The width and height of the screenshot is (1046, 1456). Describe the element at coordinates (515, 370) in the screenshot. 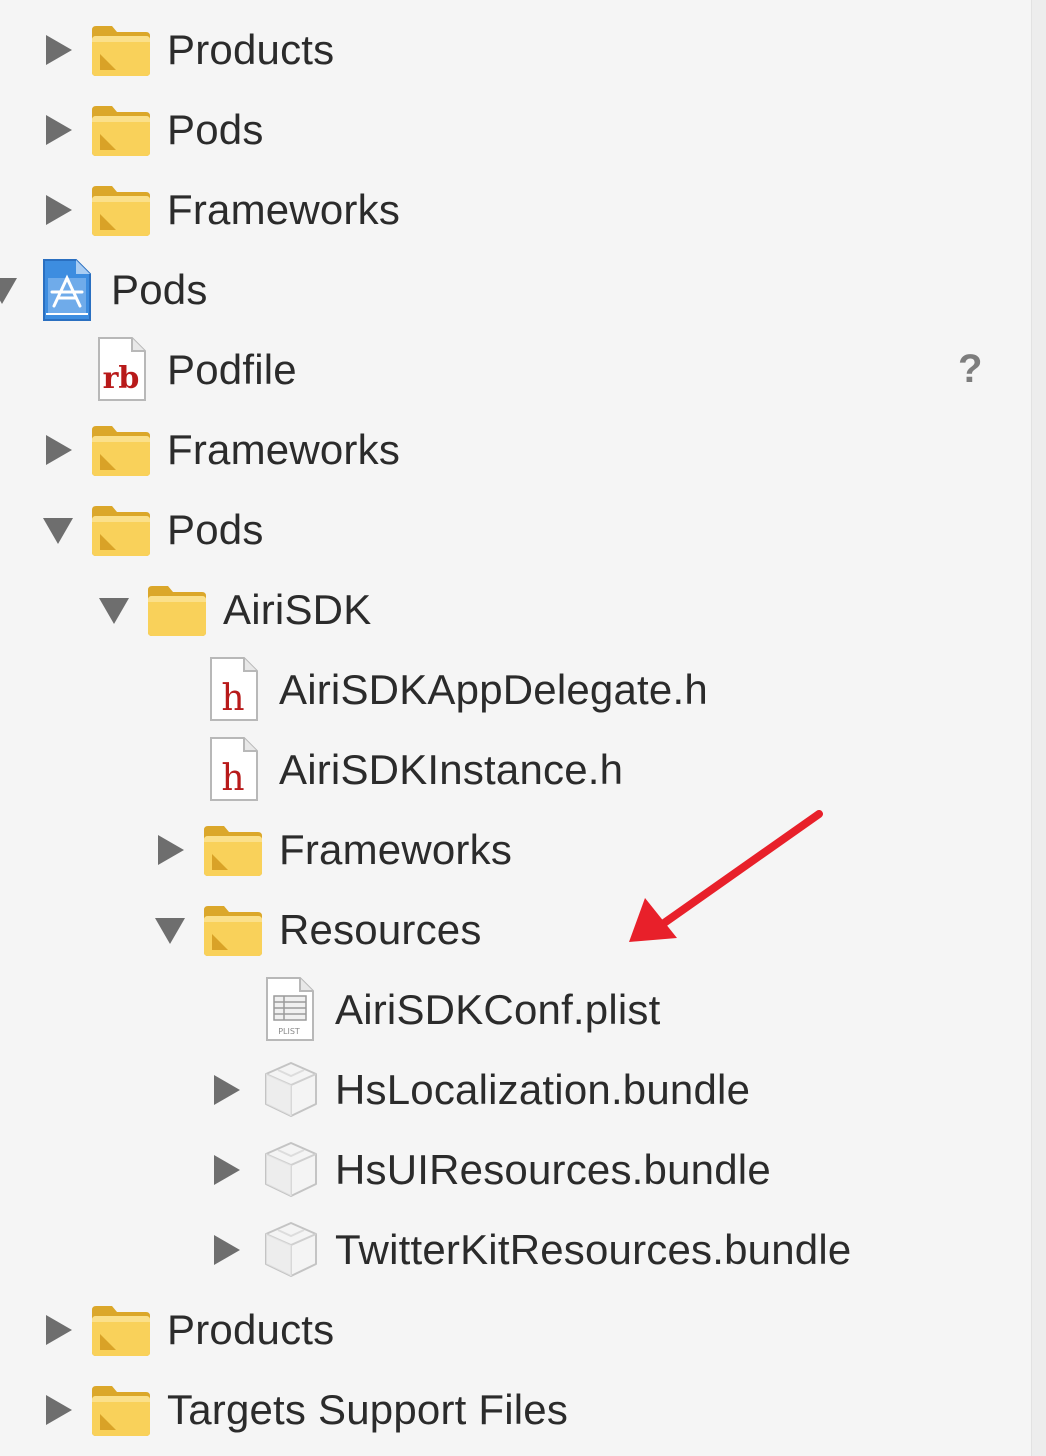

I see `tree-row-podfile: rb Podfile ?` at that location.